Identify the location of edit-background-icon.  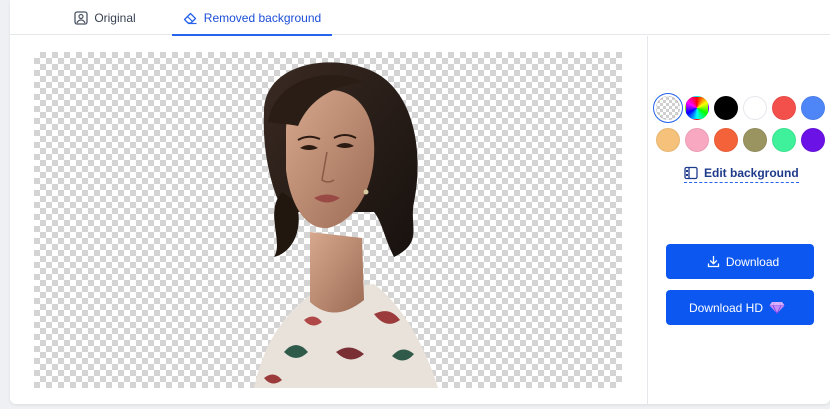
(691, 173).